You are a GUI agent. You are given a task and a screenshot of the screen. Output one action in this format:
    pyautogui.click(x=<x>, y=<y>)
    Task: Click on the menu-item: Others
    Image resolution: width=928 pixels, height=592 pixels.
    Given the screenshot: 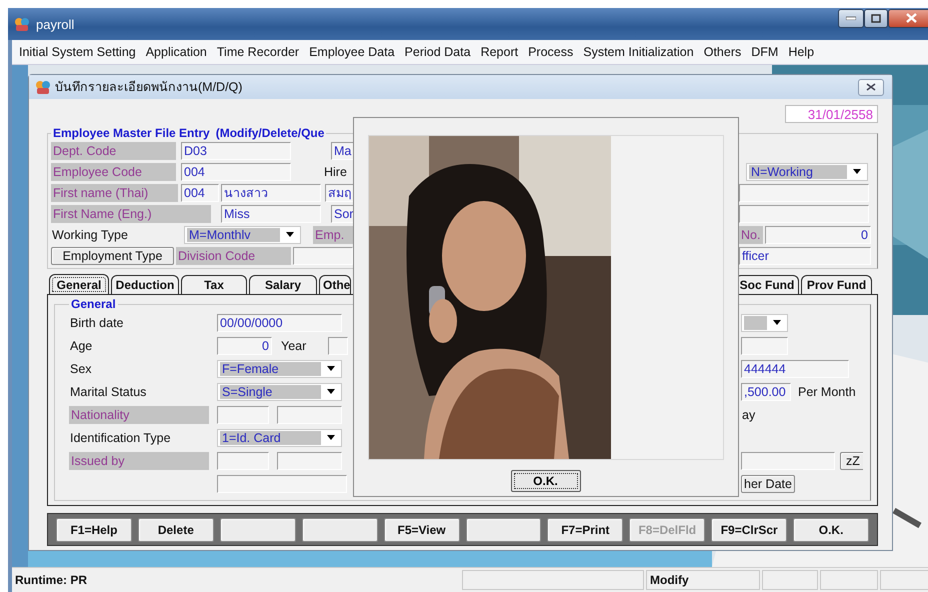 What is the action you would take?
    pyautogui.click(x=722, y=52)
    